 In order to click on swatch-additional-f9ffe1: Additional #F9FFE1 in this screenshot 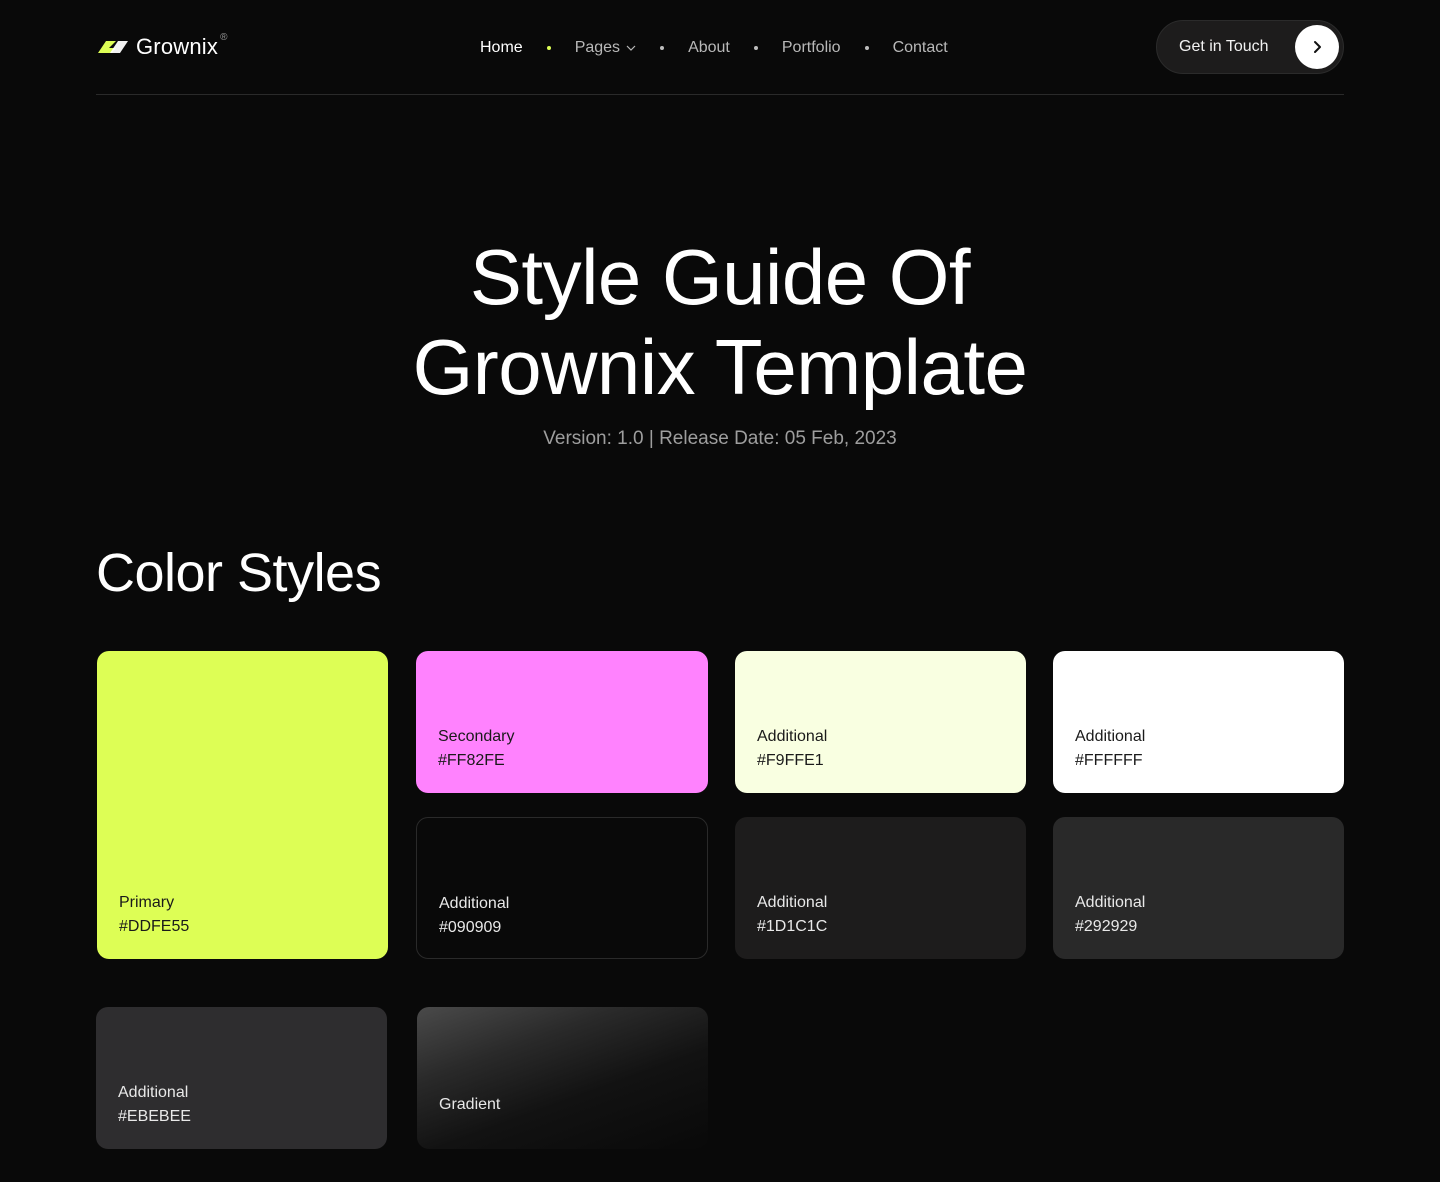, I will do `click(880, 722)`.